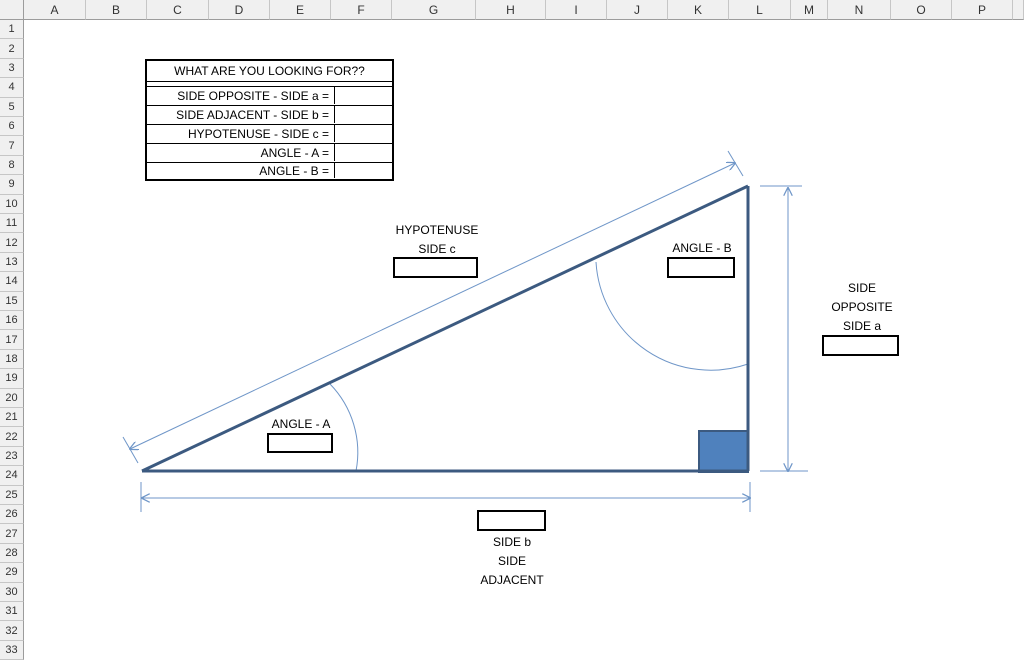  I want to click on opposite-input-box, so click(860, 345).